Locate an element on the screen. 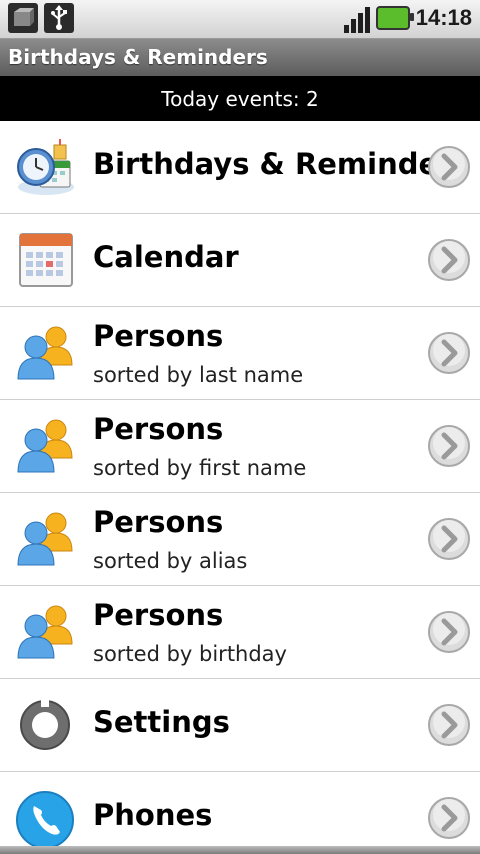 The image size is (480, 854). menu-item-settings: Settings is located at coordinates (240, 725).